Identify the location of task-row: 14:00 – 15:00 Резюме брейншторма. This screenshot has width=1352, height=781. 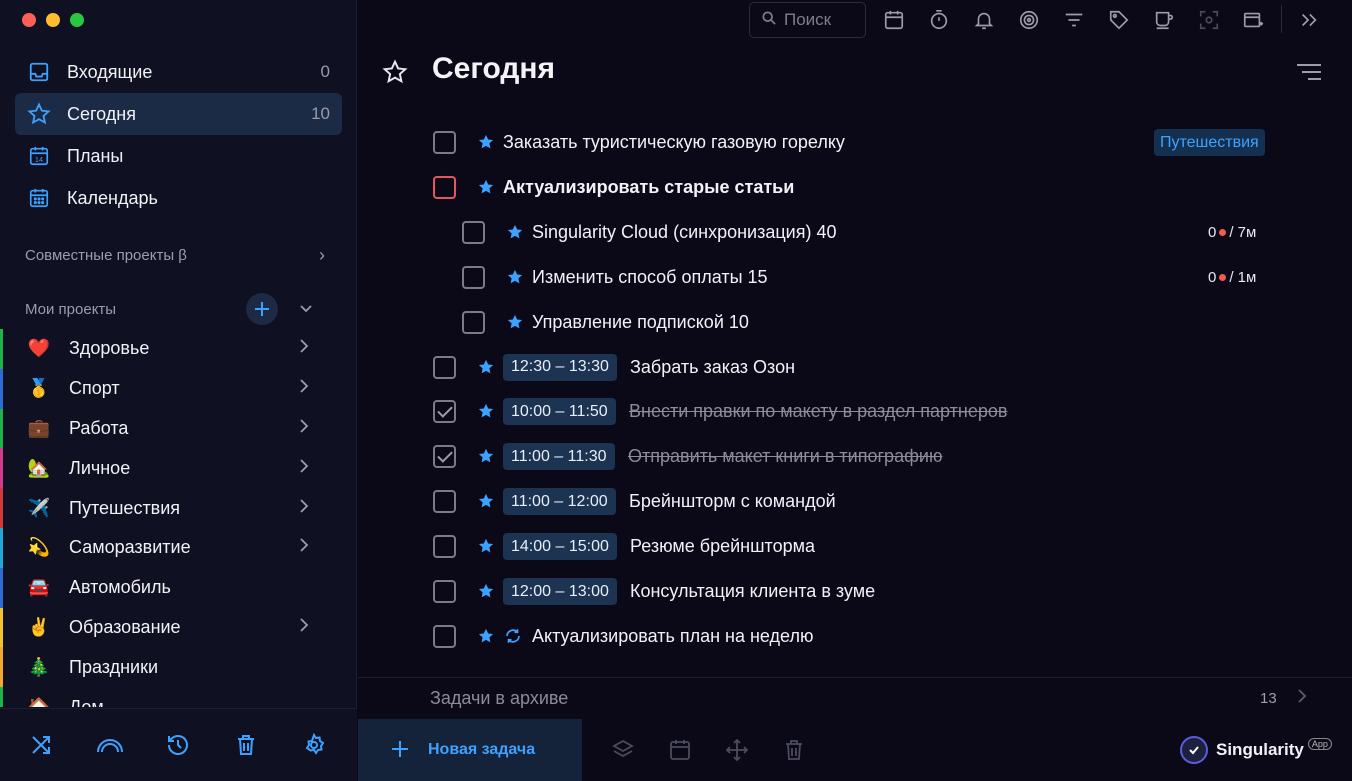
(855, 546).